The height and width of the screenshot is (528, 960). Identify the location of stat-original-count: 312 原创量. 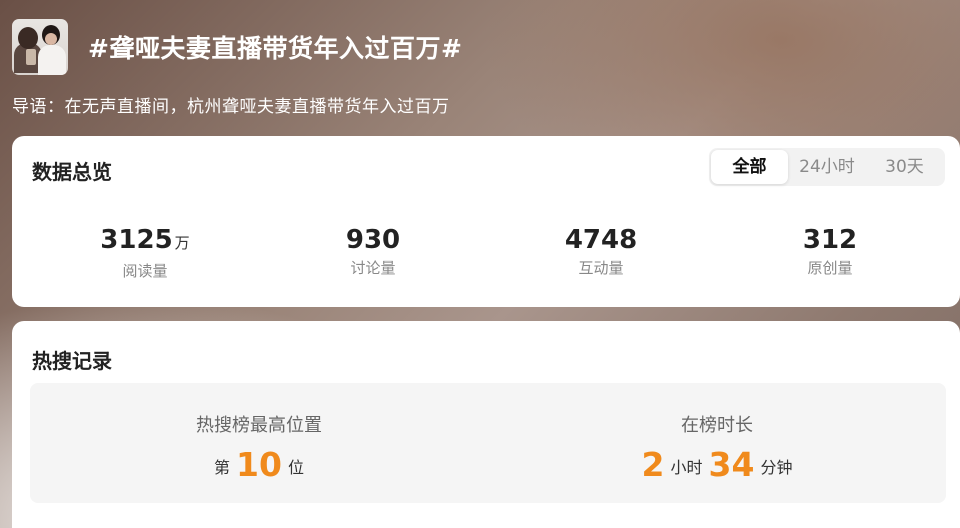
(830, 252).